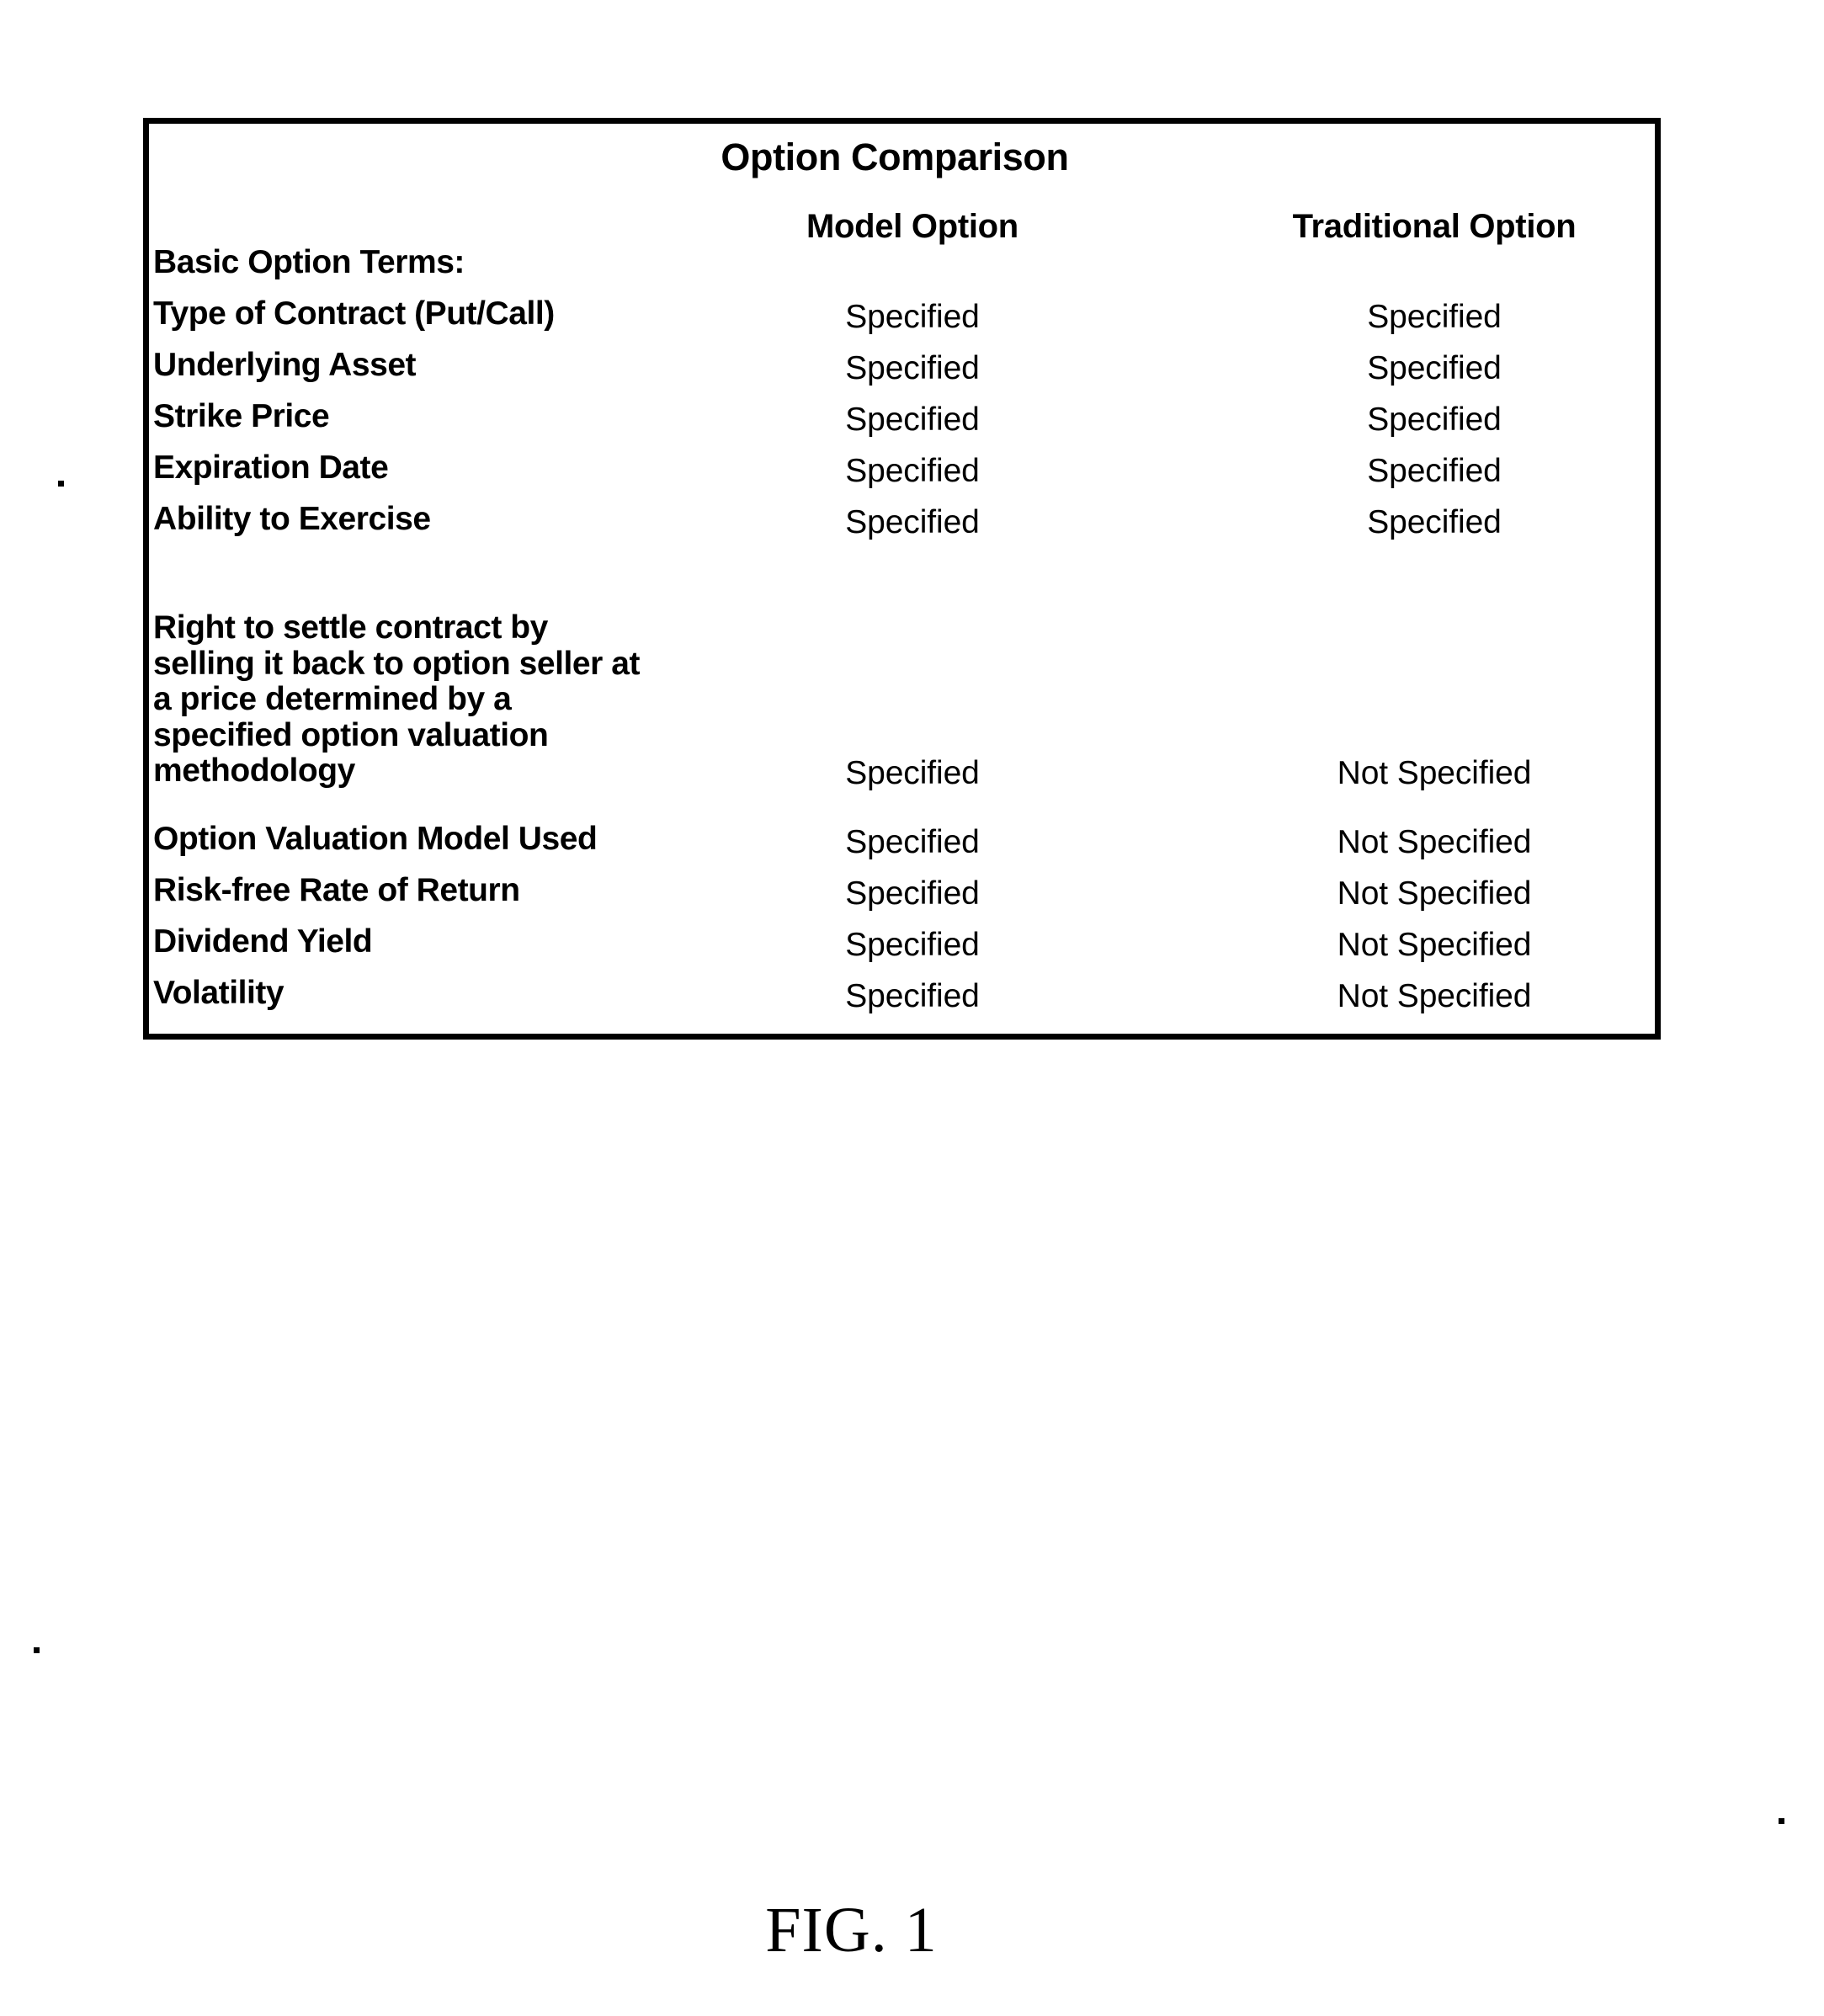 This screenshot has width=1824, height=2016. What do you see at coordinates (242, 416) in the screenshot?
I see `row-label: Strike Price` at bounding box center [242, 416].